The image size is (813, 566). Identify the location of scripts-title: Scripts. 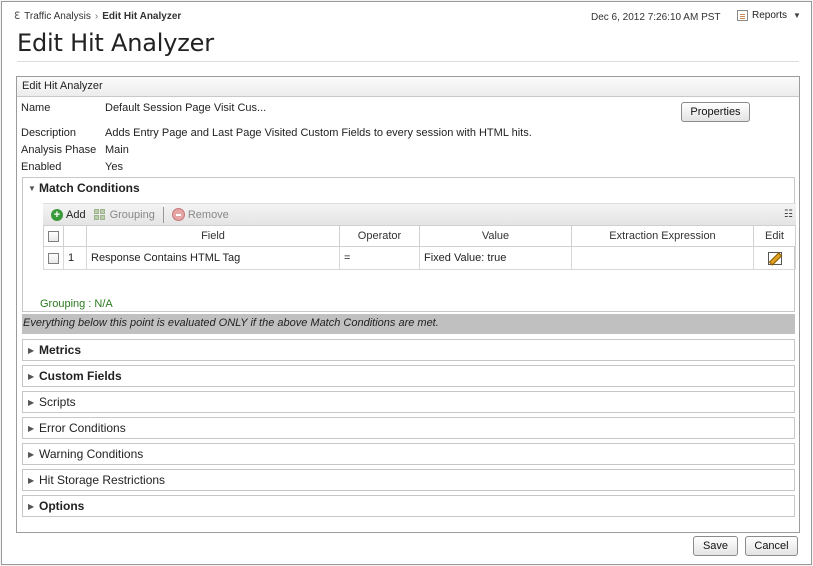
(57, 402).